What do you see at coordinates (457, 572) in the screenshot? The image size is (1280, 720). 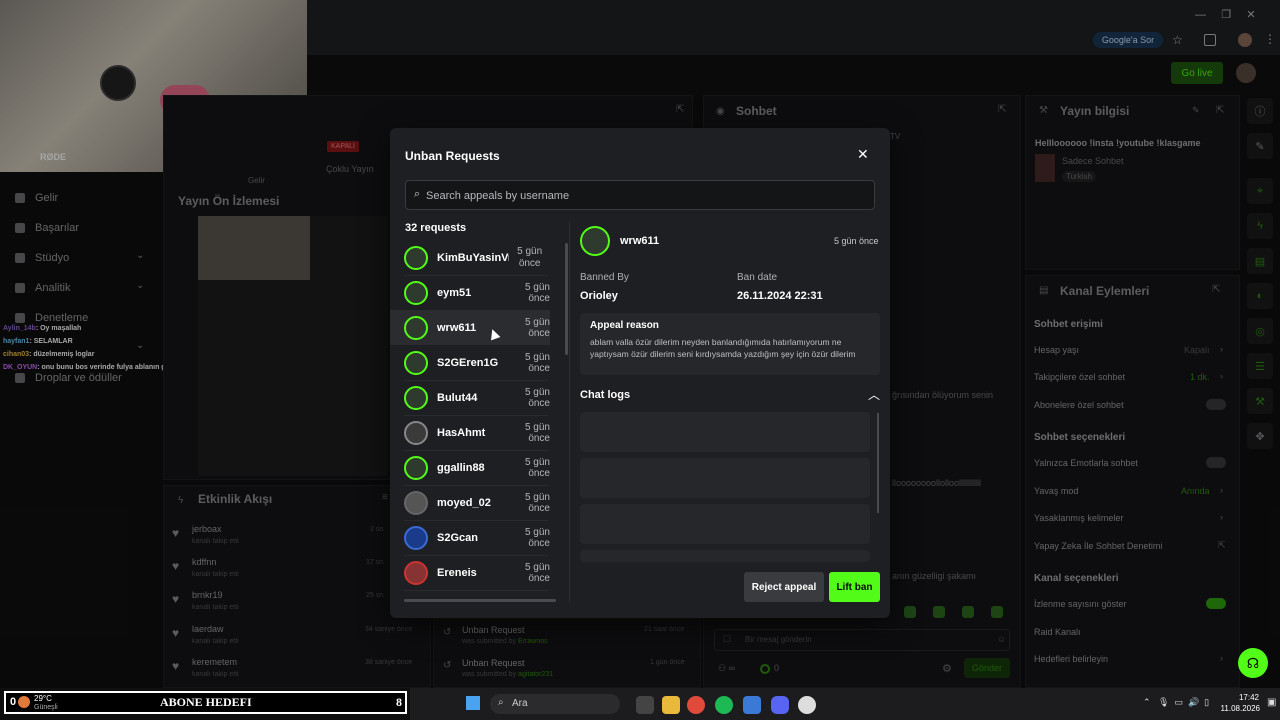 I see `request-username: Ereneis` at bounding box center [457, 572].